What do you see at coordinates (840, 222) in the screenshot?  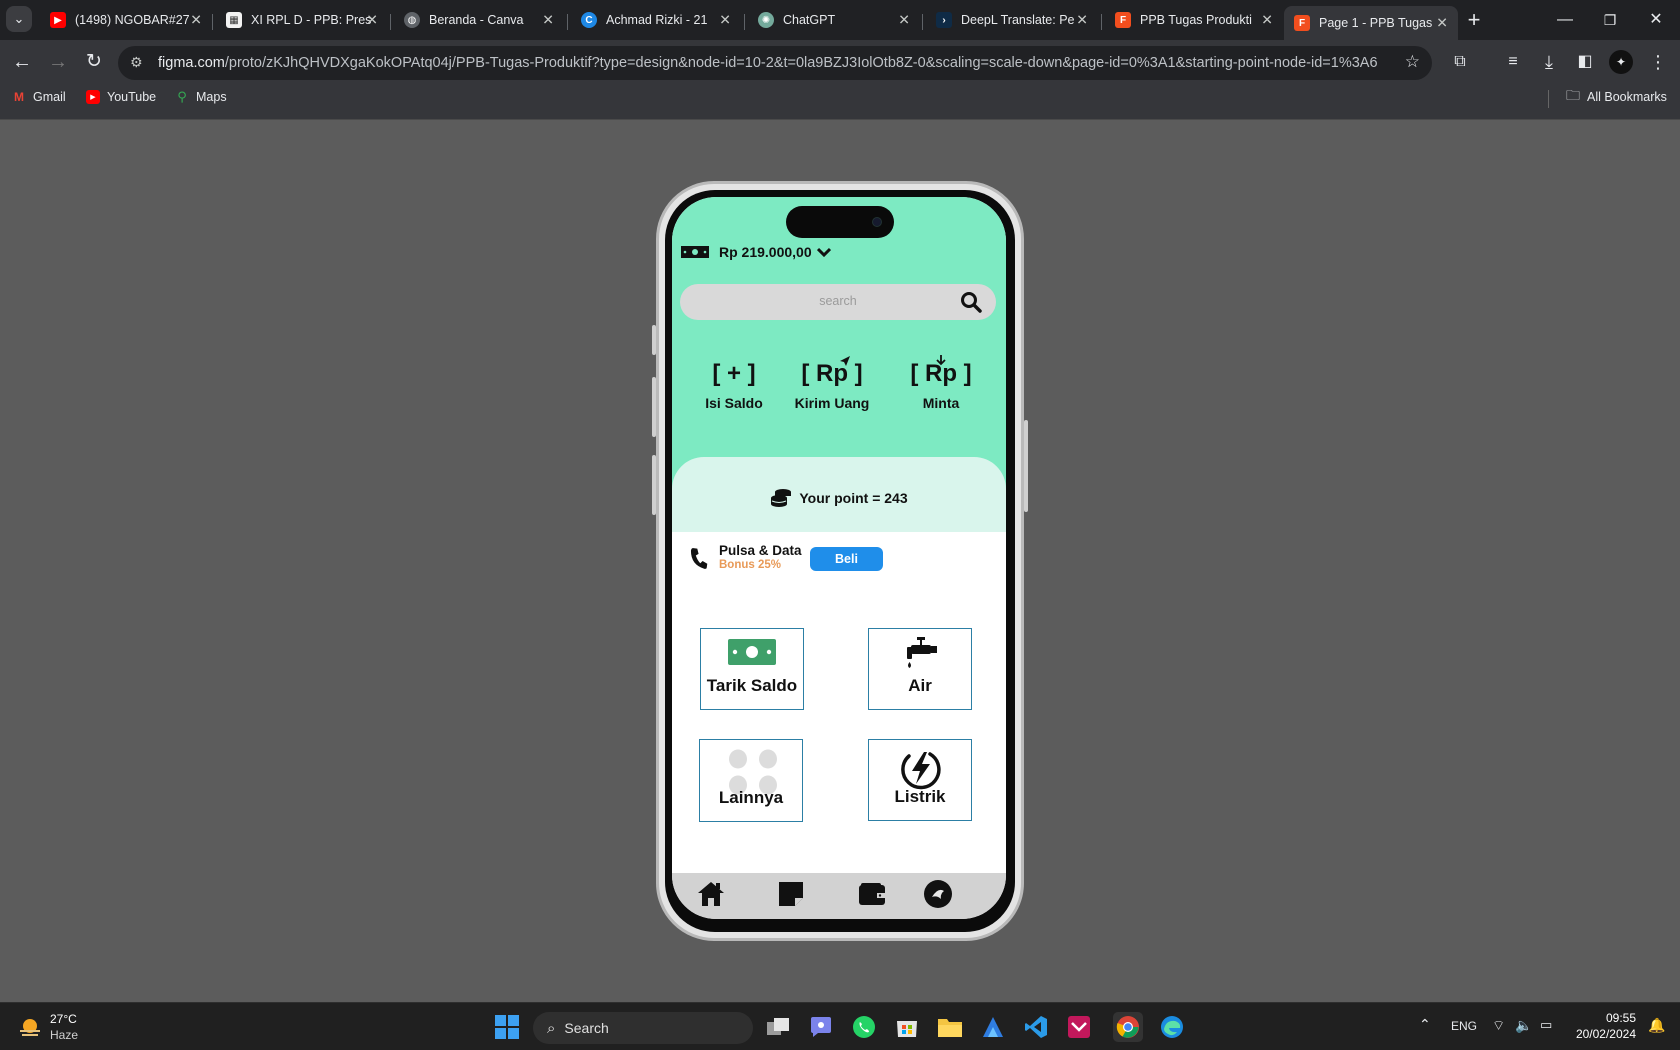 I see `dynamic-island` at bounding box center [840, 222].